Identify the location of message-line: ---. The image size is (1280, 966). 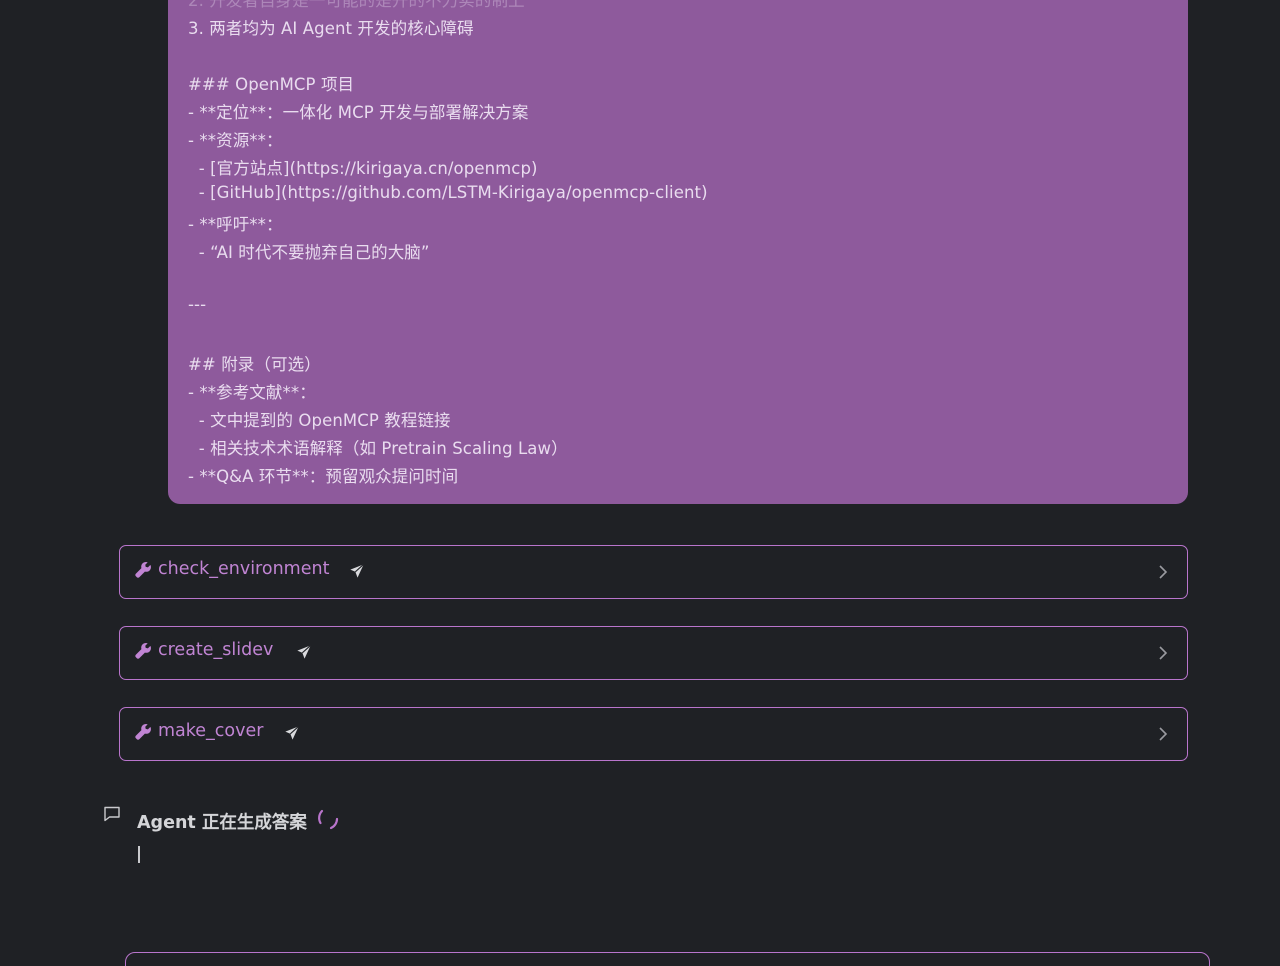
(197, 304).